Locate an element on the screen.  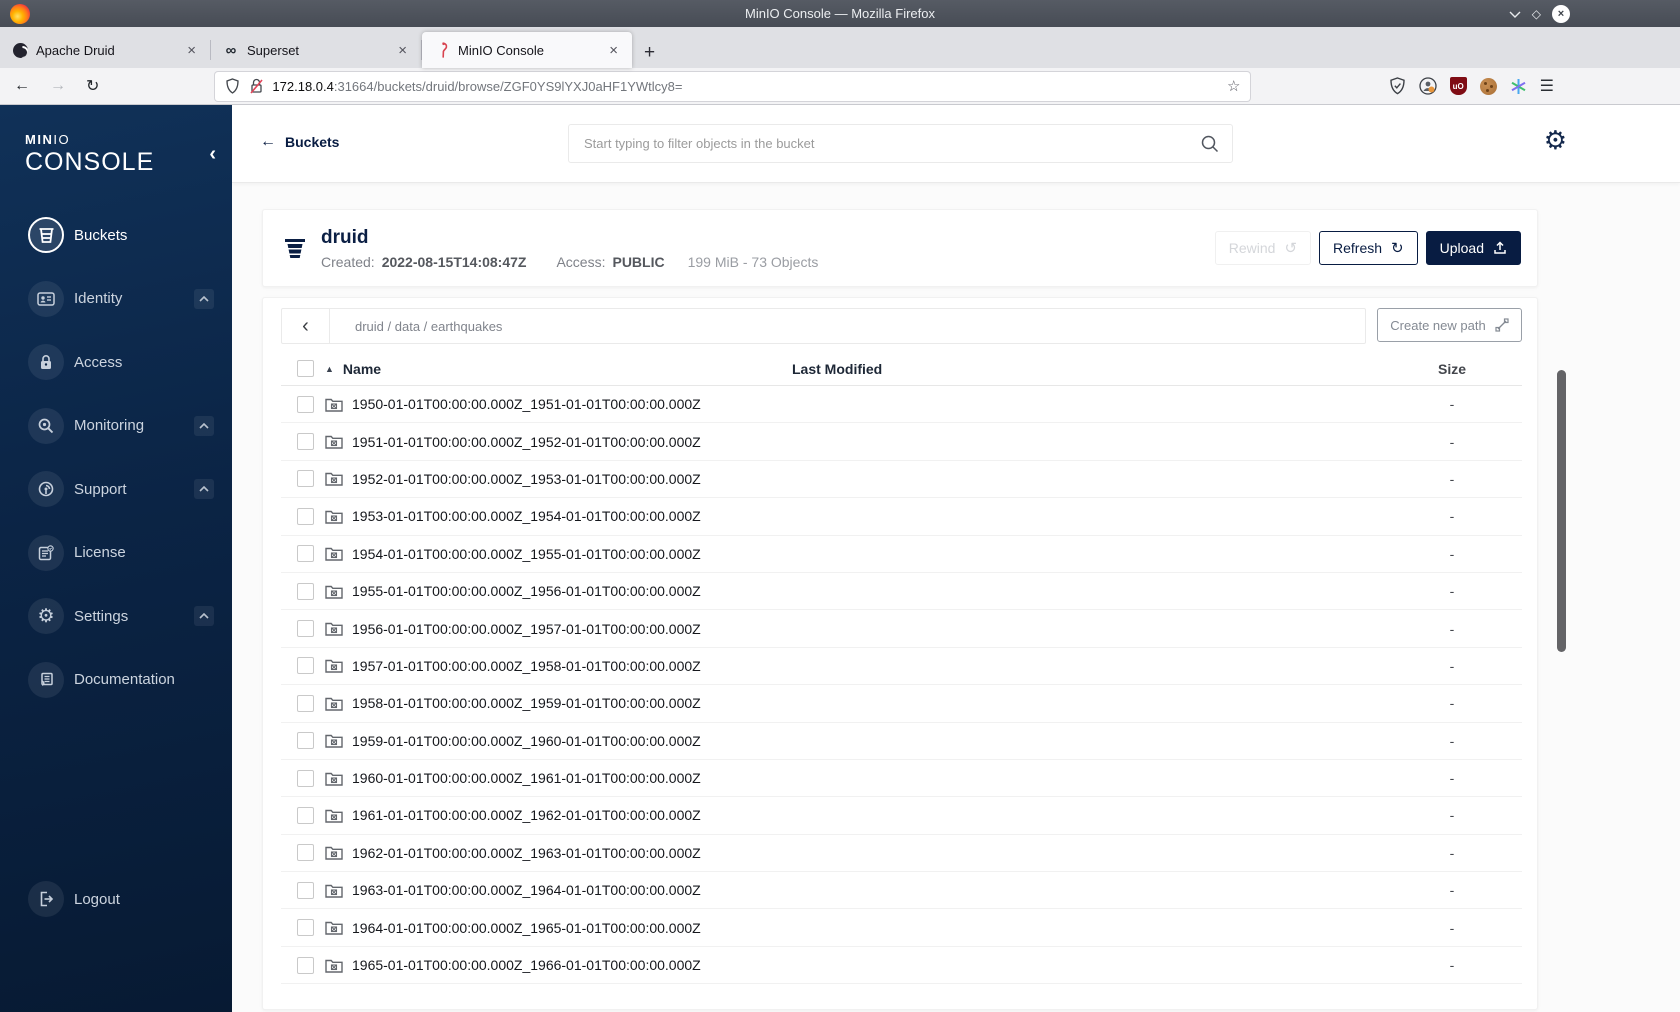
console-settings-gear-icon: ⚙ is located at coordinates (1555, 140).